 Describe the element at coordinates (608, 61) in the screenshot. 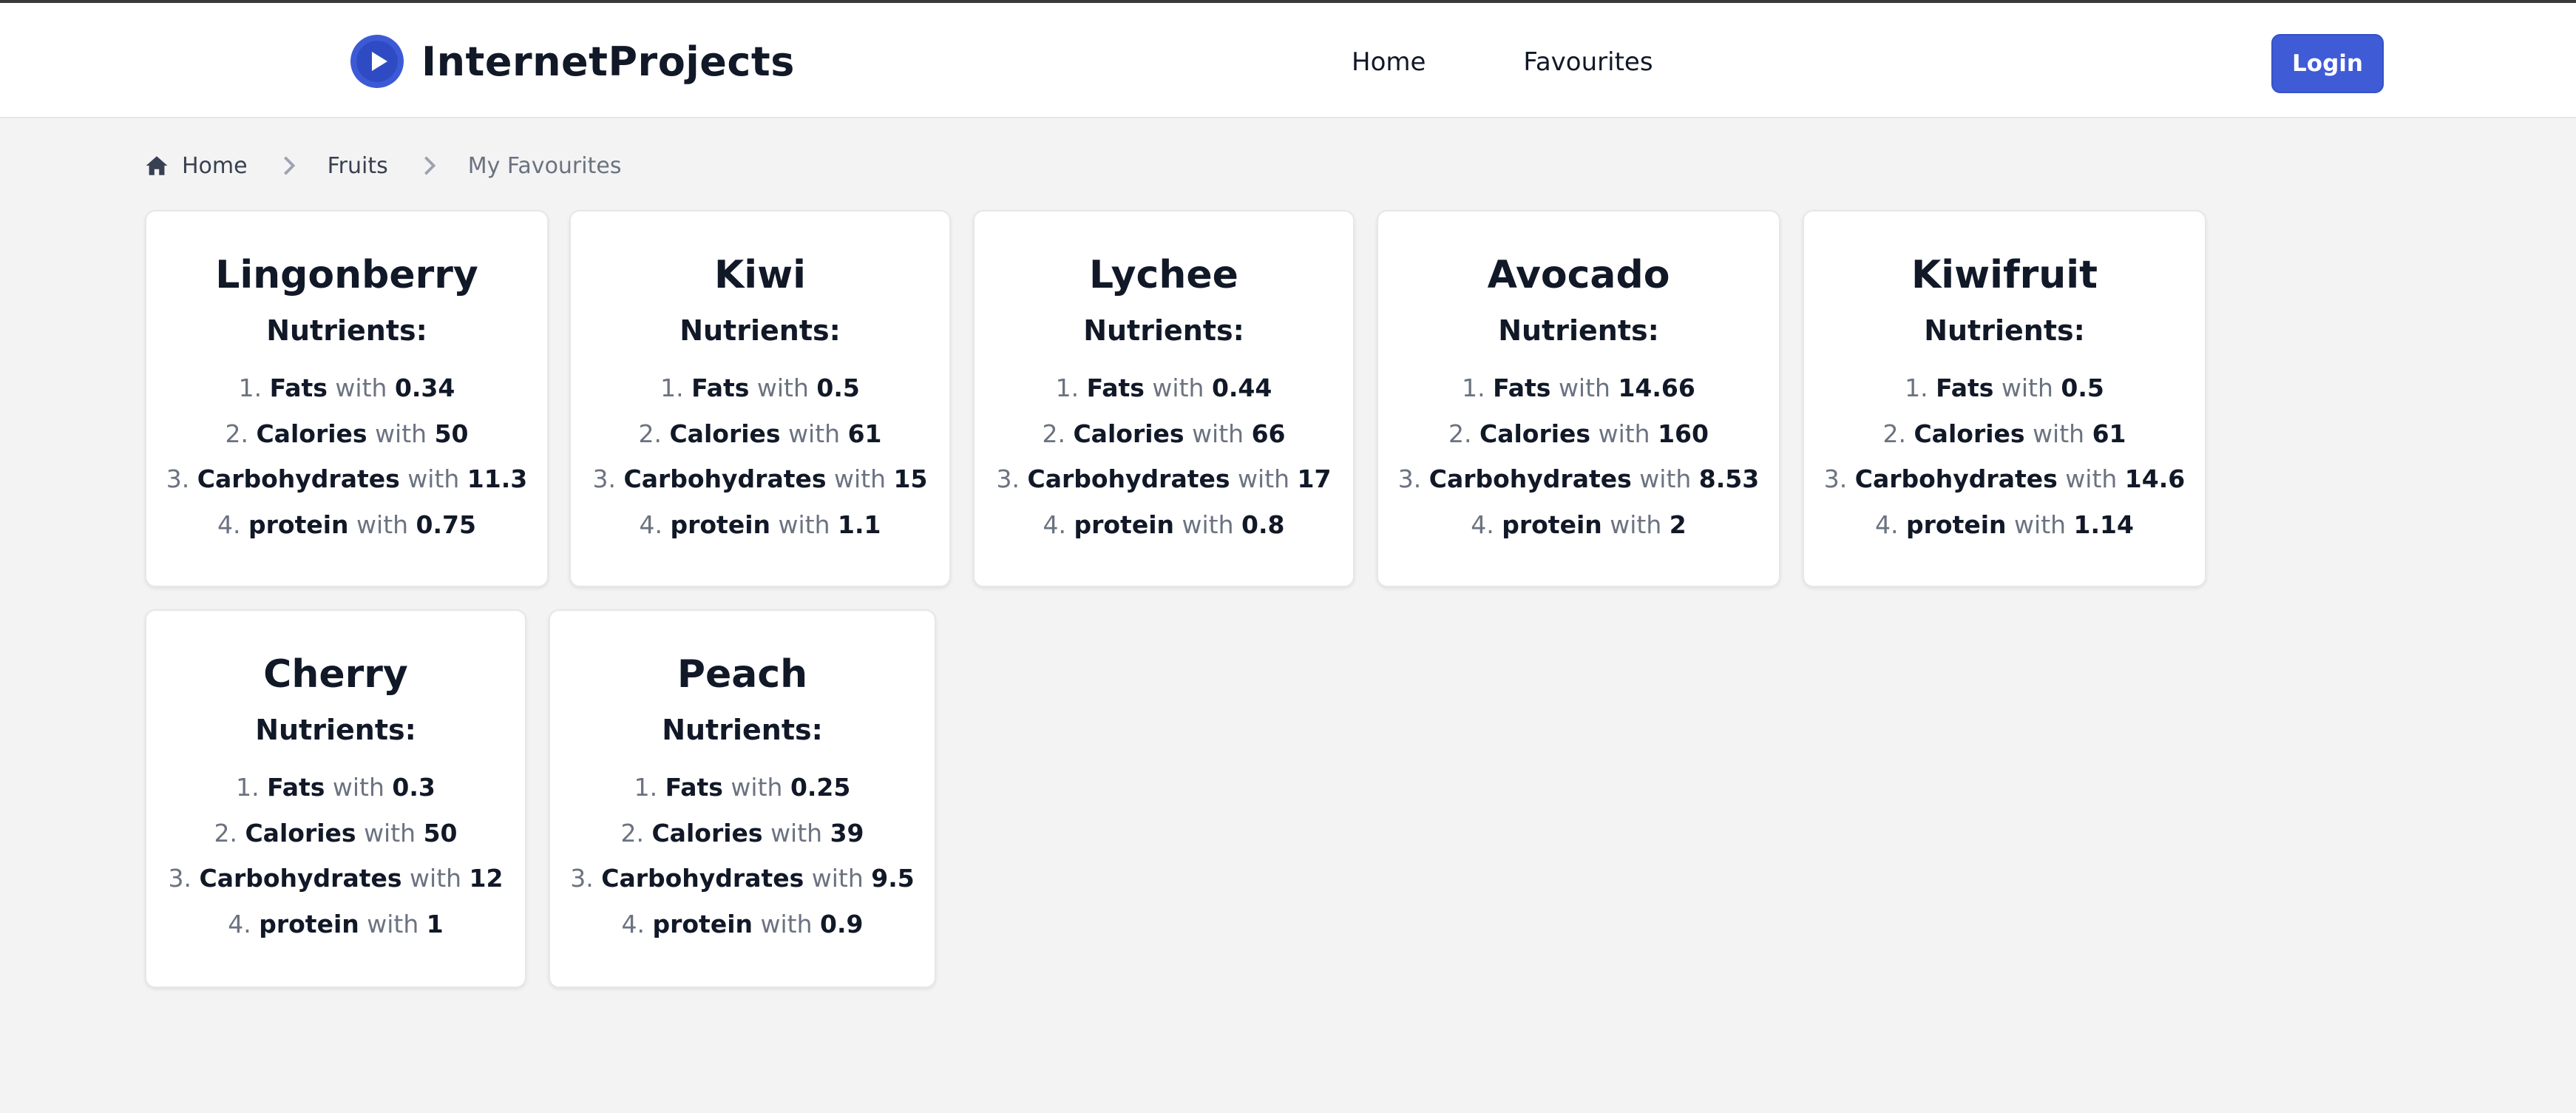

I see `brand-name: InternetProjects` at that location.